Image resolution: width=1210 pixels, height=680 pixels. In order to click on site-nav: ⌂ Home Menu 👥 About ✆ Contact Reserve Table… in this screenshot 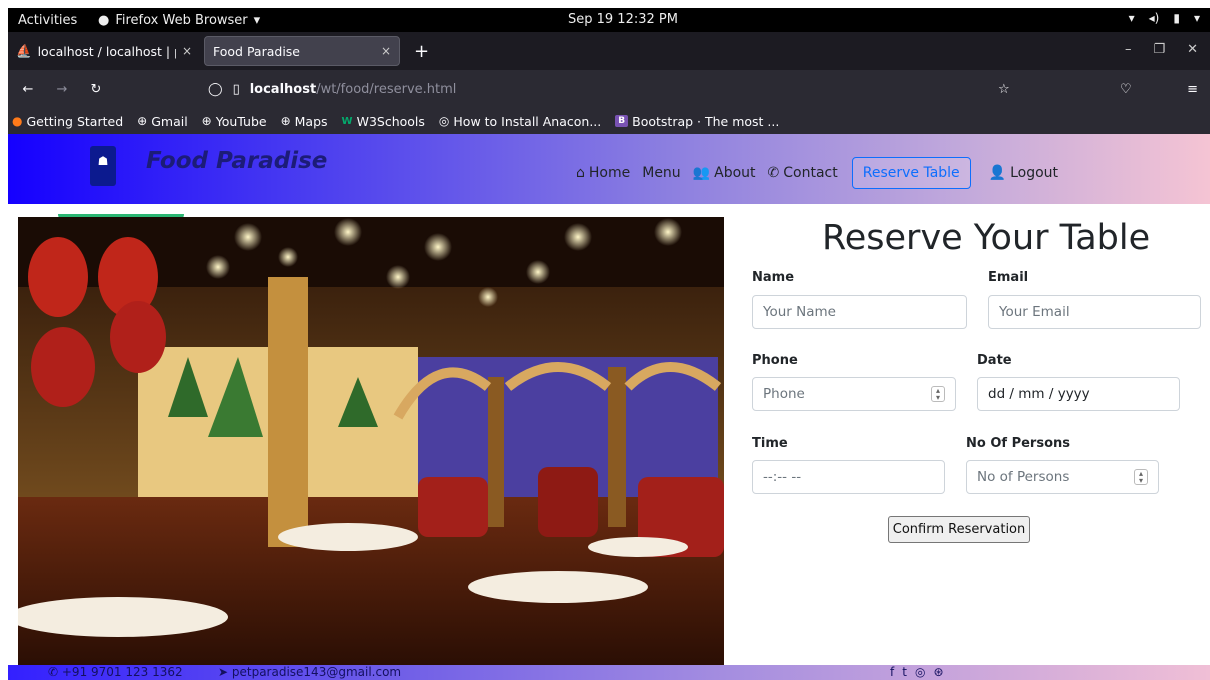, I will do `click(817, 173)`.